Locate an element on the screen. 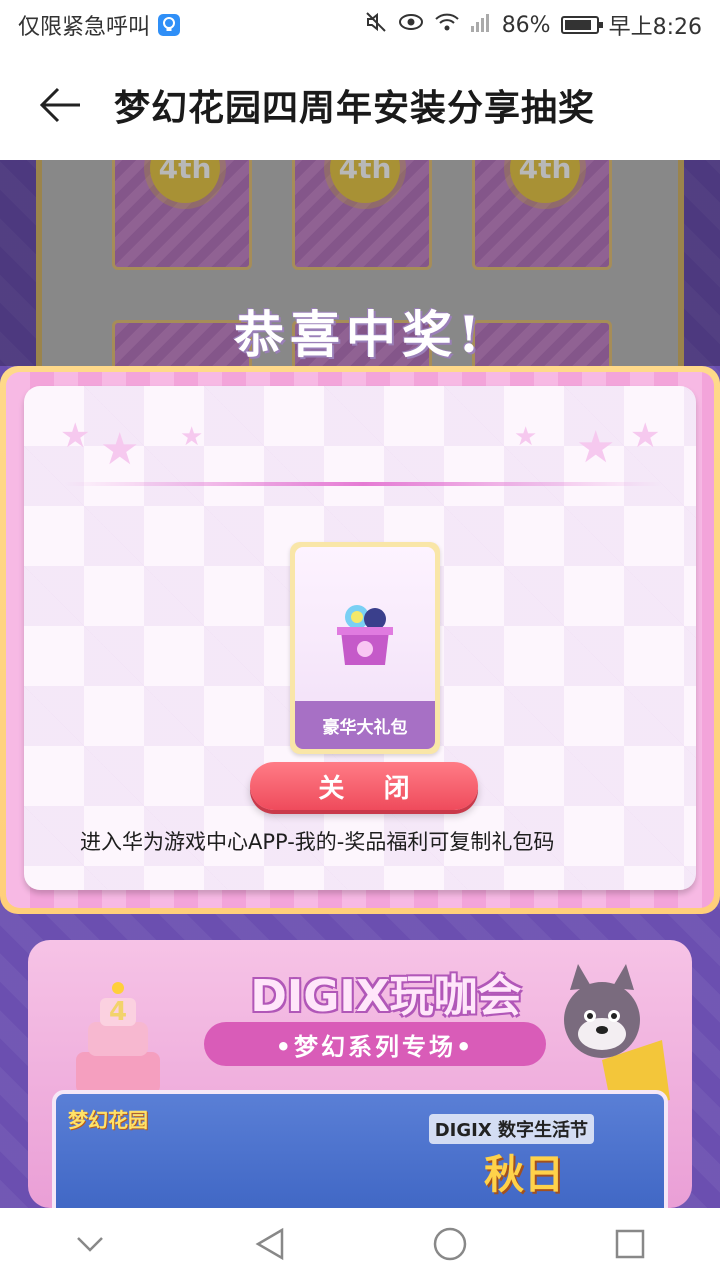 The image size is (720, 1280). status-right: 86% 早上8:26 is located at coordinates (533, 25).